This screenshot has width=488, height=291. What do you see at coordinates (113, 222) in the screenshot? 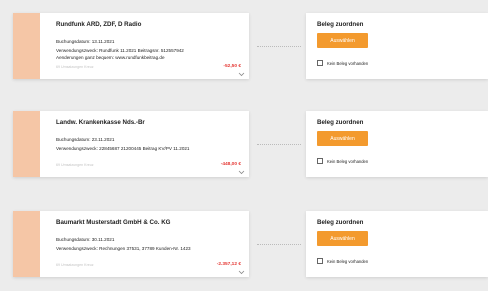
I see `payee-name: Baumarkt Musterstadt GmbH & Co. KG` at bounding box center [113, 222].